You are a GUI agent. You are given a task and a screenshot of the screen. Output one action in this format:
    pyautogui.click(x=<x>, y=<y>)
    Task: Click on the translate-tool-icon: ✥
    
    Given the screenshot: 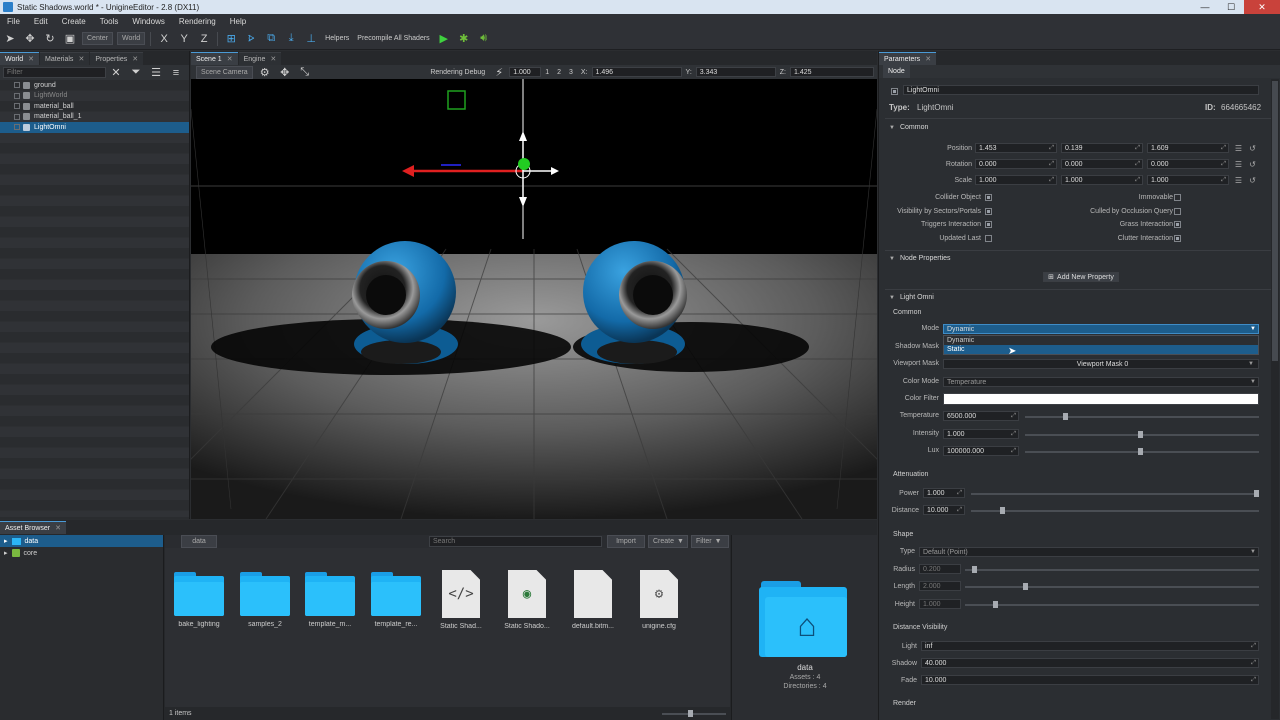 What is the action you would take?
    pyautogui.click(x=30, y=39)
    